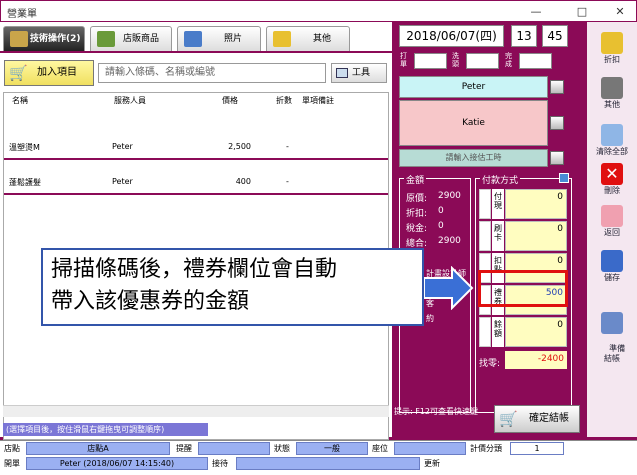  I want to click on tab-other: 其他, so click(308, 39).